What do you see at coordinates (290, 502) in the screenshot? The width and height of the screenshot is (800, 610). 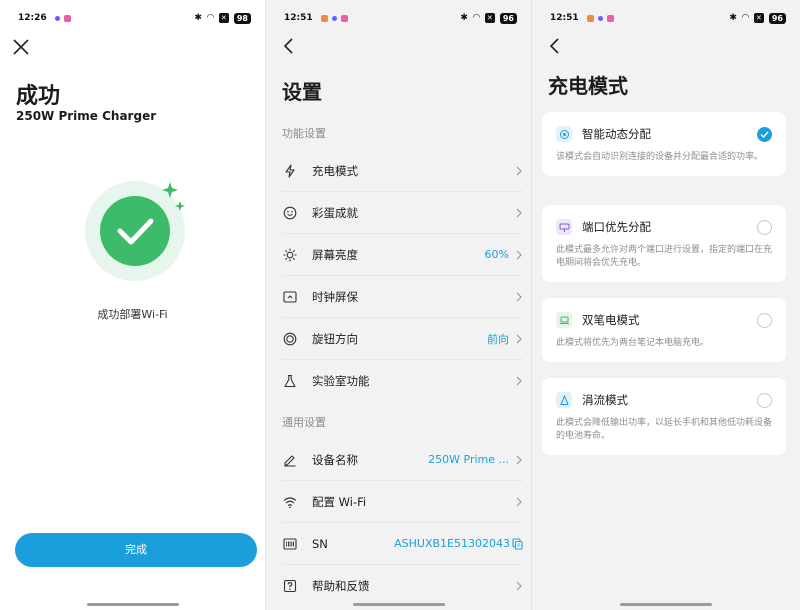 I see `wifi-icon` at bounding box center [290, 502].